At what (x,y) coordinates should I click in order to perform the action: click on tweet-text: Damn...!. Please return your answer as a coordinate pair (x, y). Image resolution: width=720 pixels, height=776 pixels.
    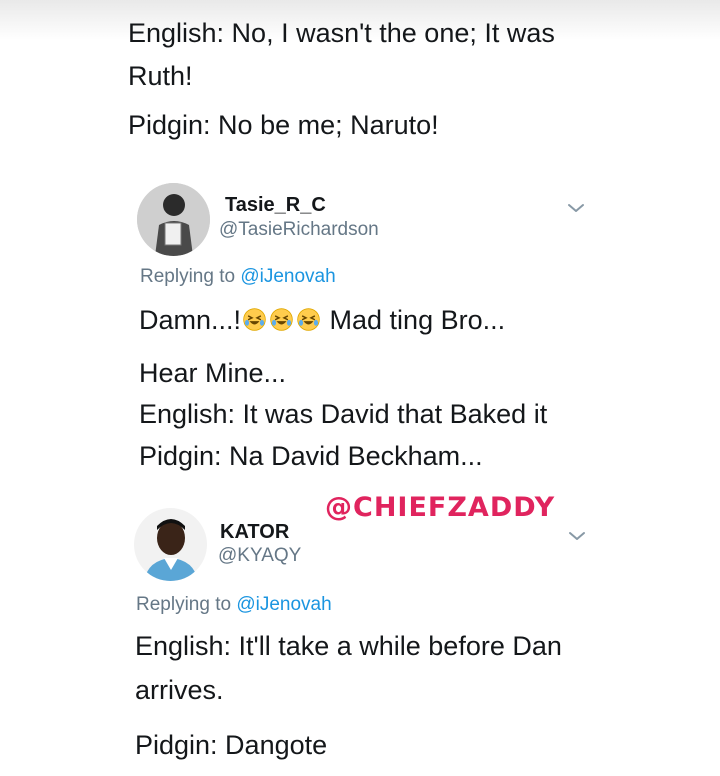
    Looking at the image, I should click on (190, 320).